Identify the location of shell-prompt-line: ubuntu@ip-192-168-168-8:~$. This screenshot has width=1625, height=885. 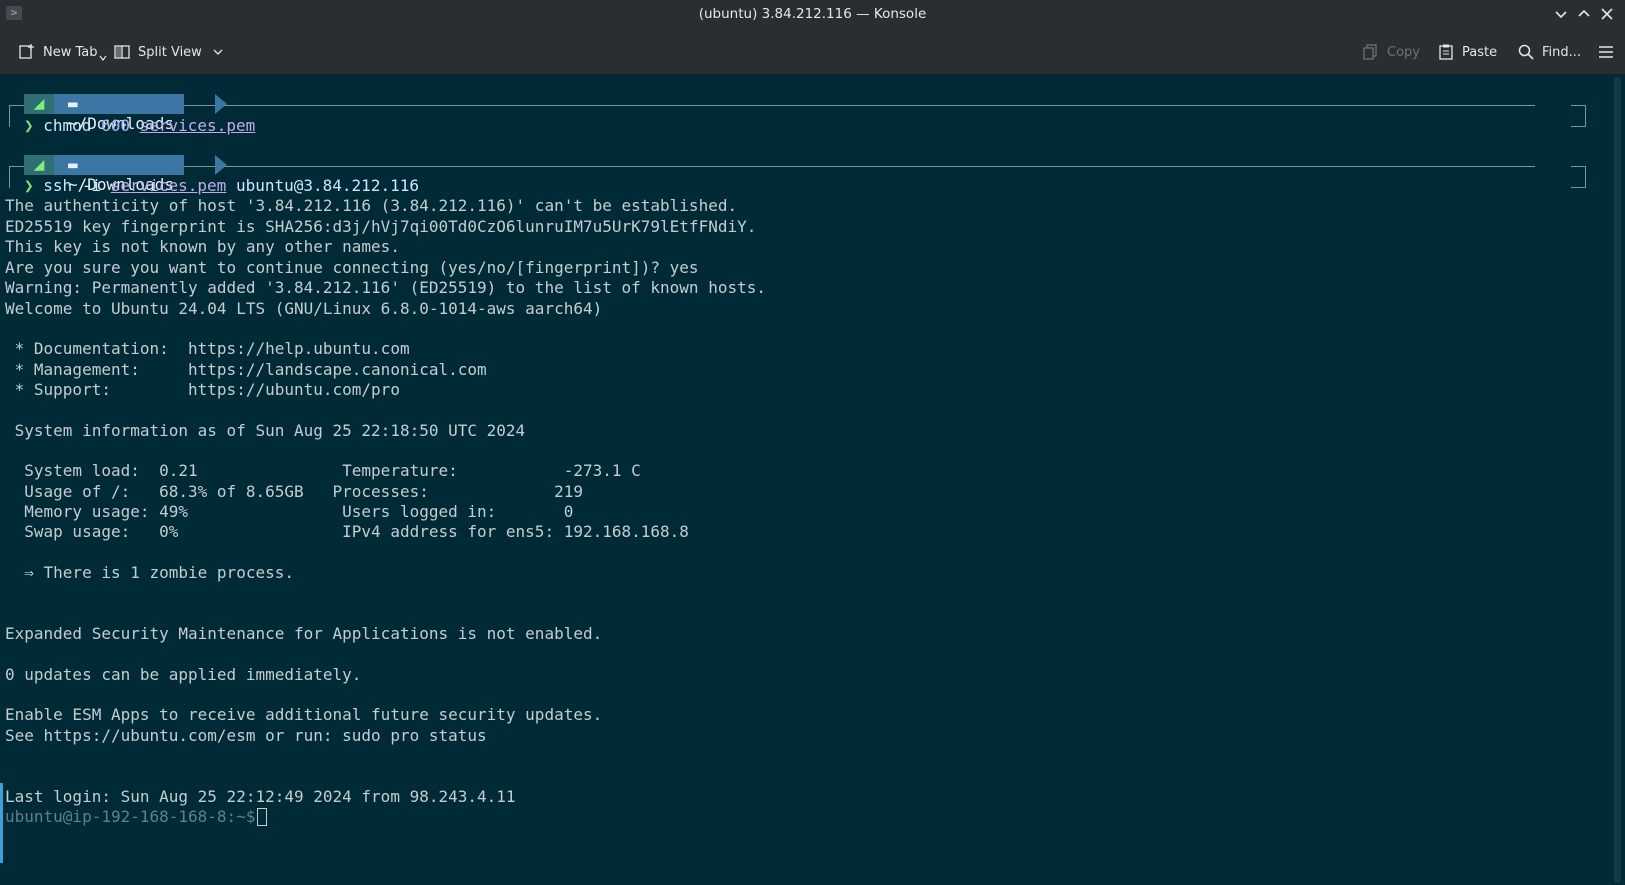
(136, 816).